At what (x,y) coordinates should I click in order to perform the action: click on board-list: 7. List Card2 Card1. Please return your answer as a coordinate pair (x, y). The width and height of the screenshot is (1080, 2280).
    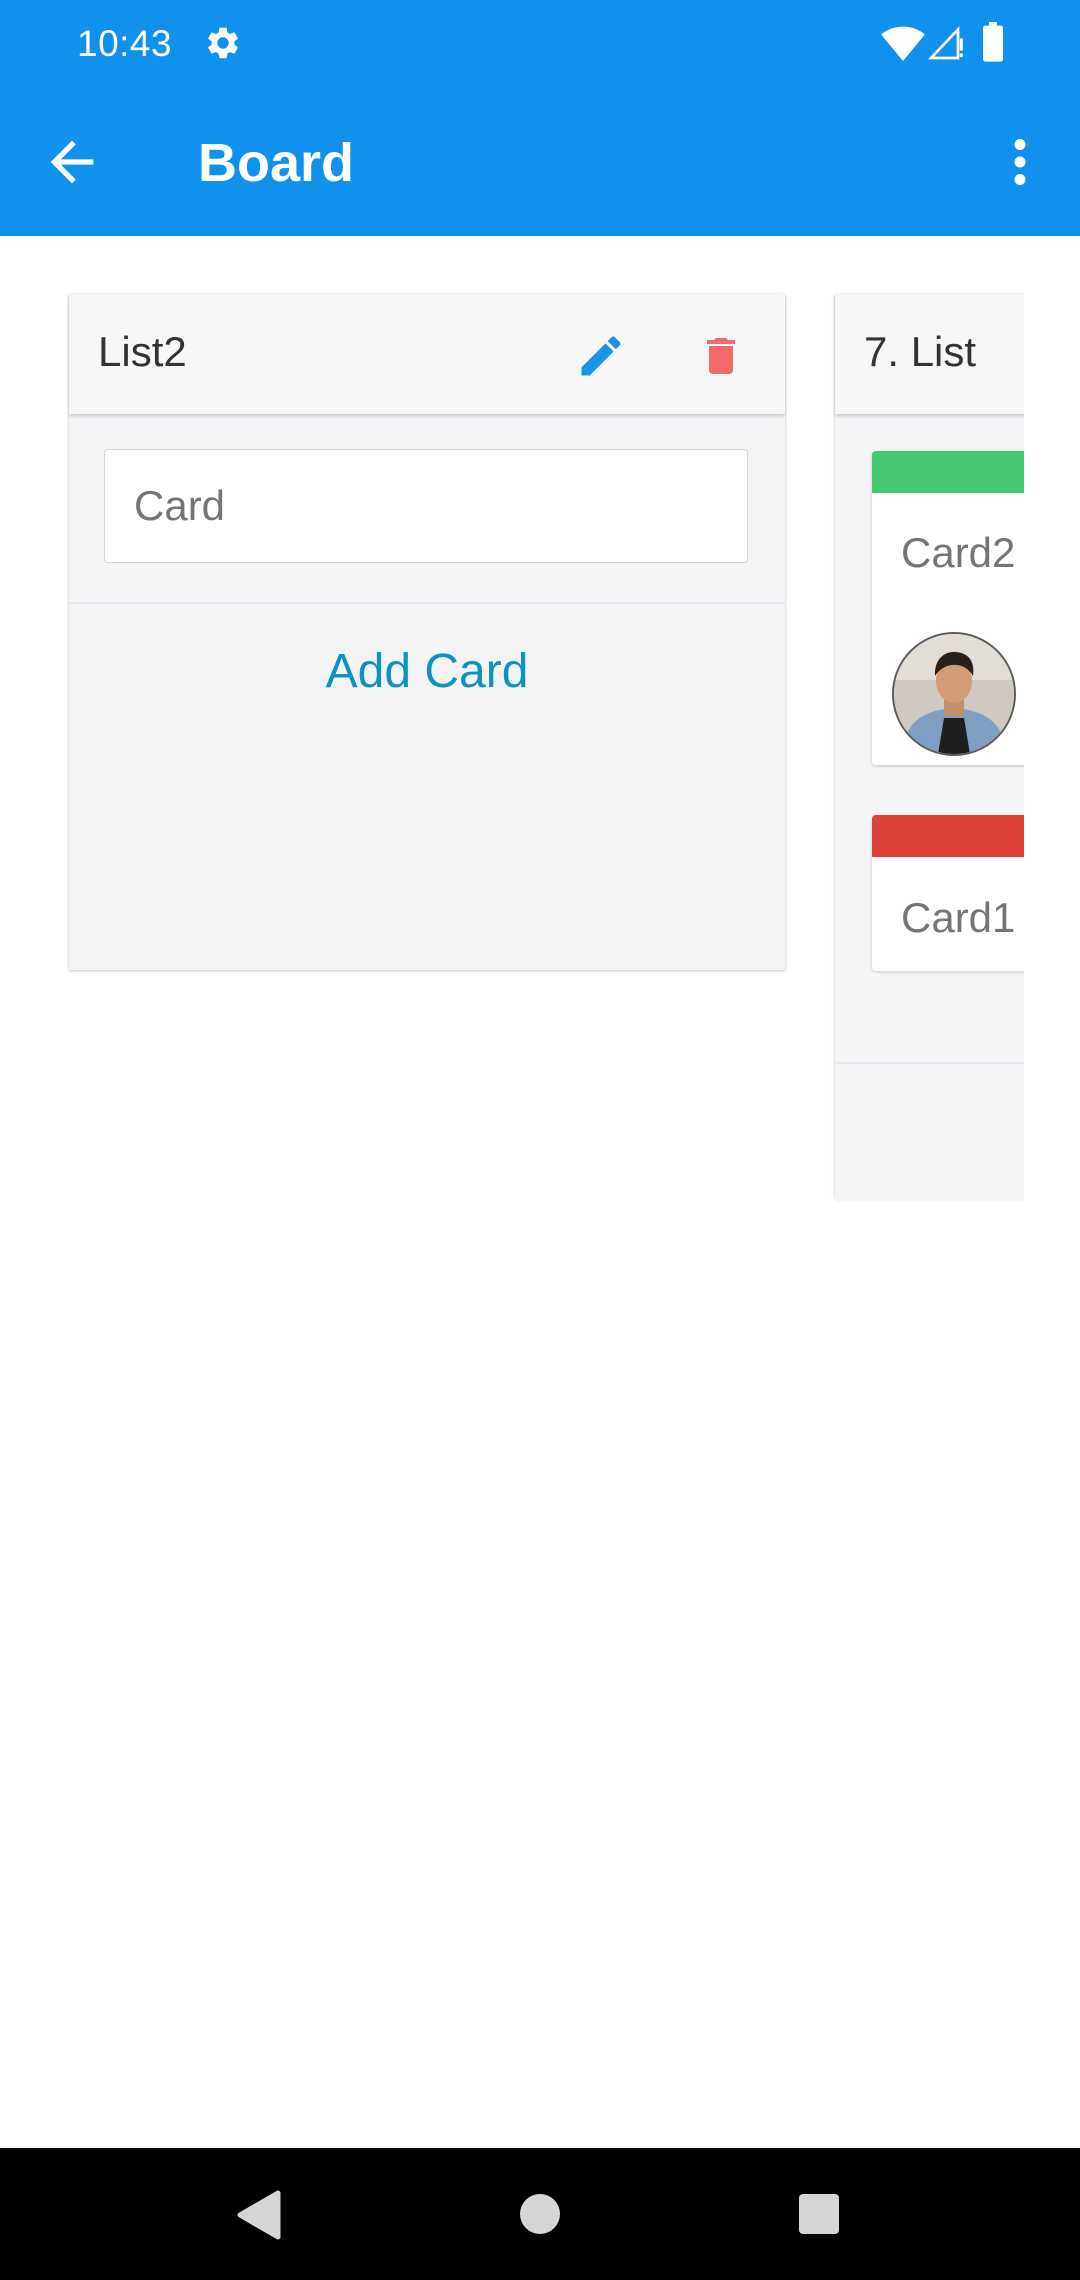
    Looking at the image, I should click on (929, 747).